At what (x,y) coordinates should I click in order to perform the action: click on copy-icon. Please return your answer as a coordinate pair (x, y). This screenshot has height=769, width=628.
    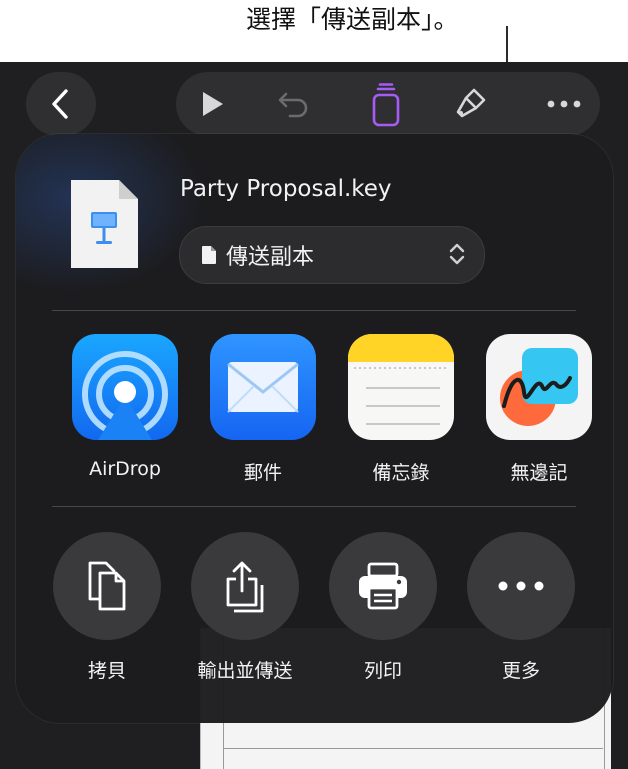
    Looking at the image, I should click on (107, 586).